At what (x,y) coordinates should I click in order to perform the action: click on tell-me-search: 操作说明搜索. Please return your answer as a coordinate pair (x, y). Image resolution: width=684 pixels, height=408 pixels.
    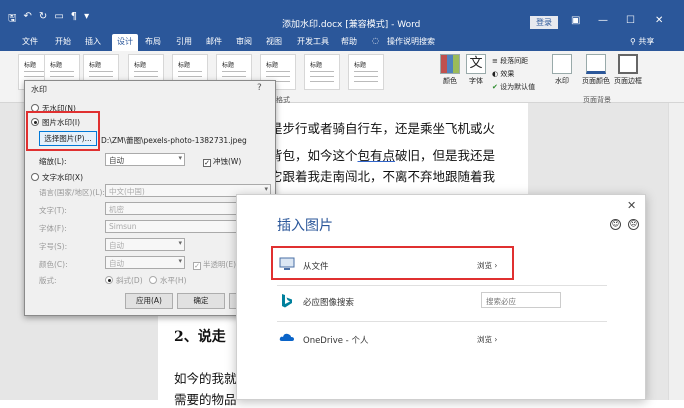
    Looking at the image, I should click on (411, 41).